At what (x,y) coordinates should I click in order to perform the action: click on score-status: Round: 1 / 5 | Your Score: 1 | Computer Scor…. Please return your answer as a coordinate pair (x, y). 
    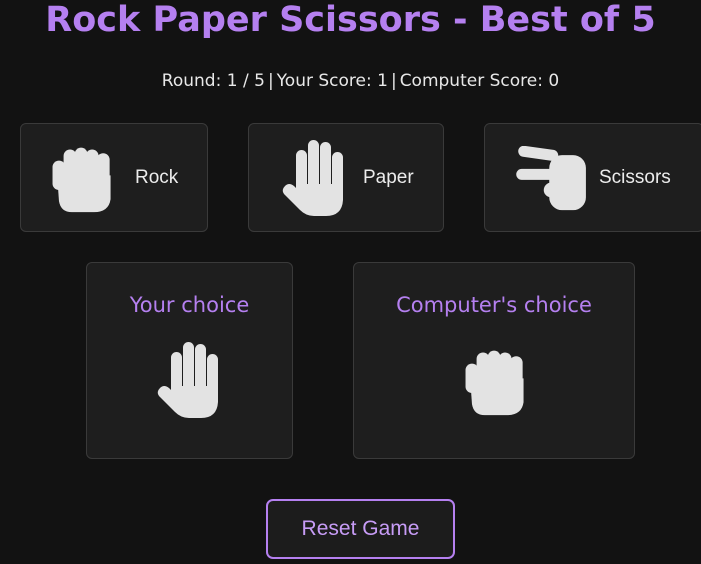
    Looking at the image, I should click on (360, 81).